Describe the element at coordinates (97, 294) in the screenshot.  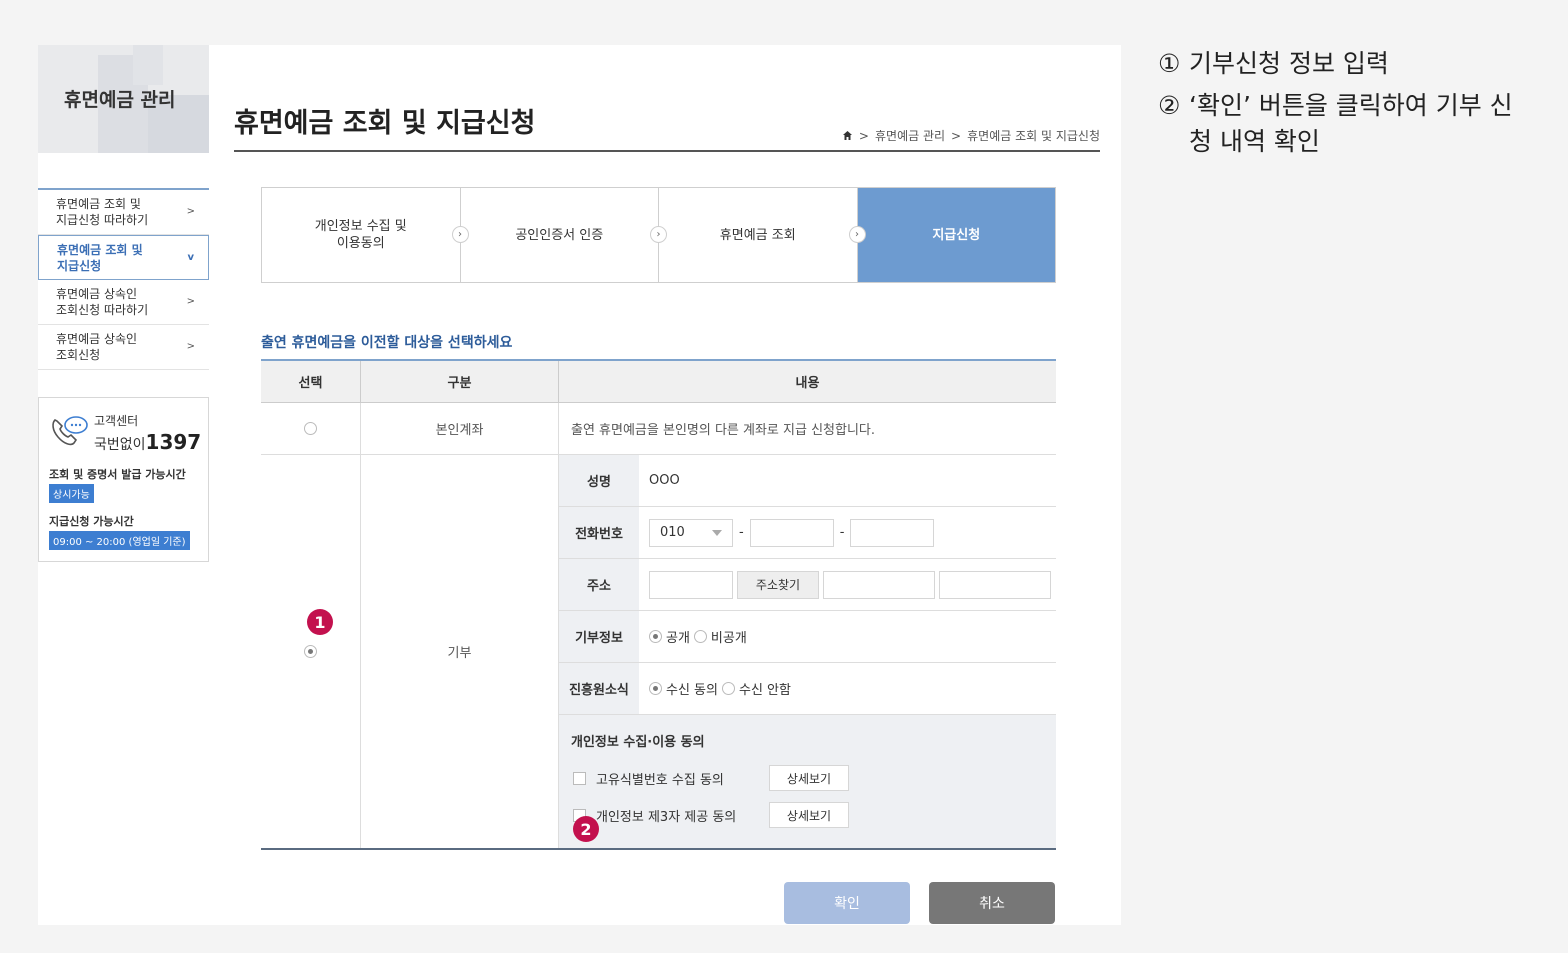
I see `sidebar-item-label: 휴면예금 상속인` at that location.